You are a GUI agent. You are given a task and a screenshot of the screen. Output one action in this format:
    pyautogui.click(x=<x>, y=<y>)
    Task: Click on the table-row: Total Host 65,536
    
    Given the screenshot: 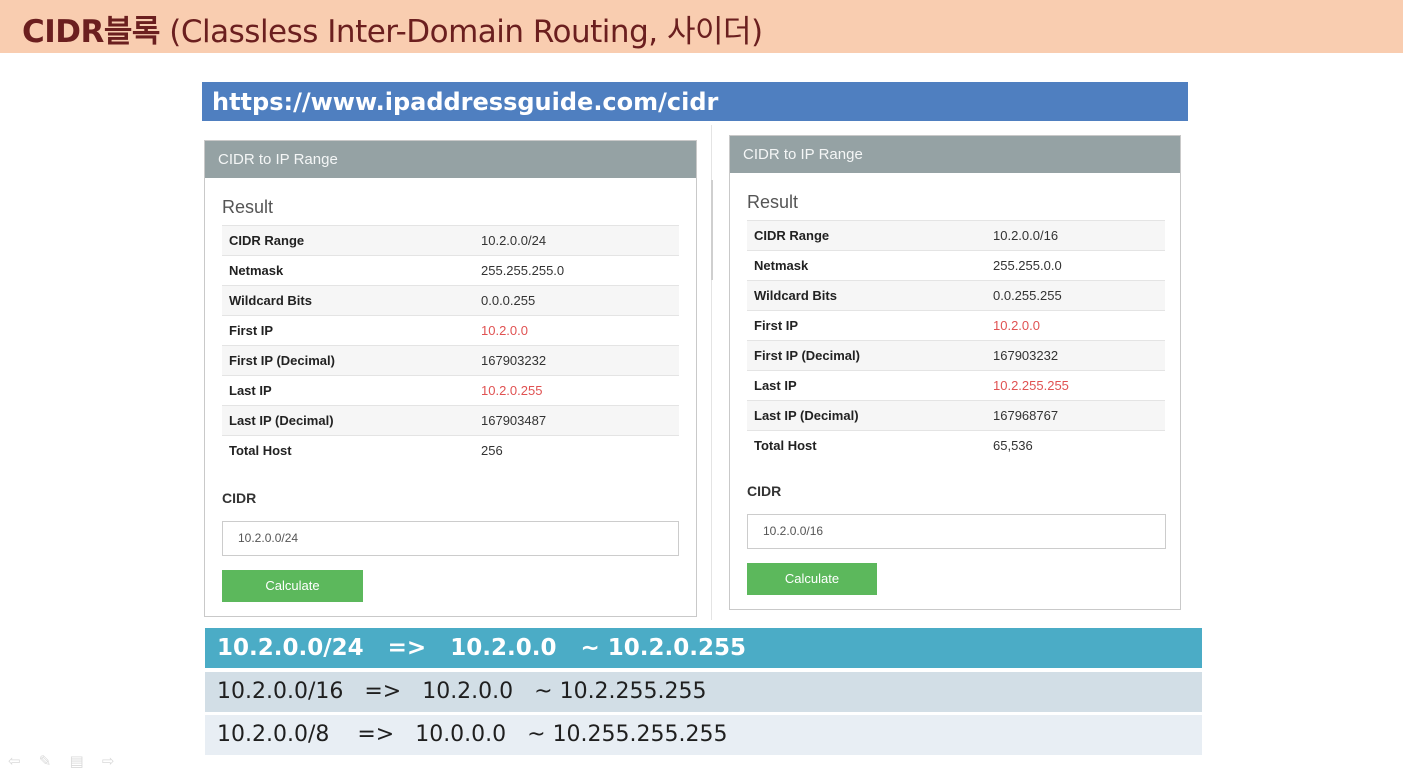 What is the action you would take?
    pyautogui.click(x=956, y=445)
    